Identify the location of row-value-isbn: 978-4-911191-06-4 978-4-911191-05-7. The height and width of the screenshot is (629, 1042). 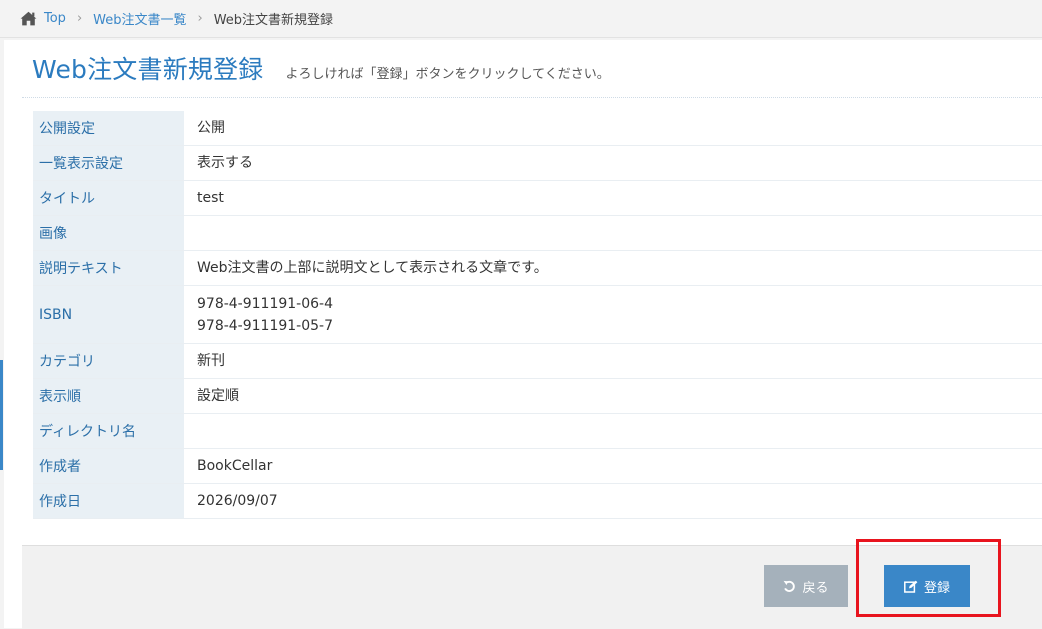
(613, 314).